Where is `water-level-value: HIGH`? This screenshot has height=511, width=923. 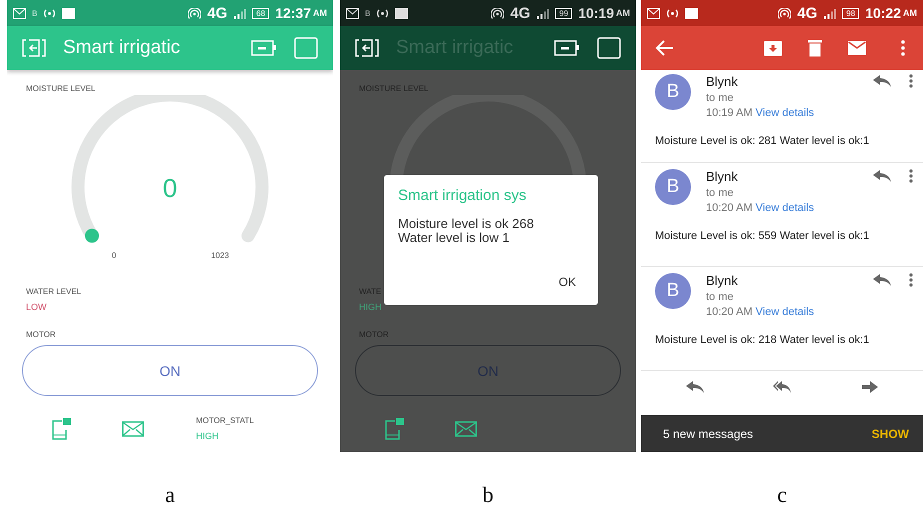 water-level-value: HIGH is located at coordinates (370, 307).